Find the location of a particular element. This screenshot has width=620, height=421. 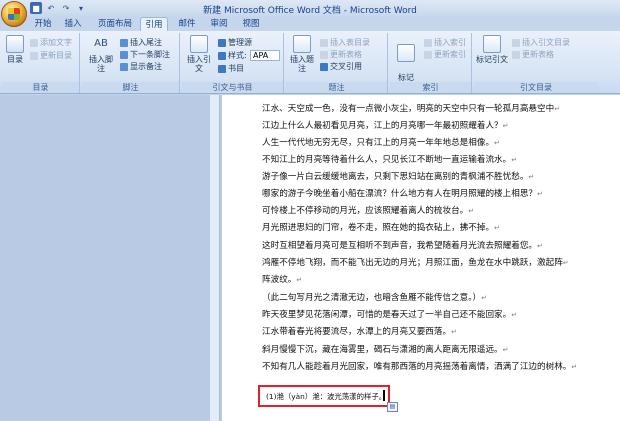

insert-endnote-button: 插入尾注 is located at coordinates (141, 42).